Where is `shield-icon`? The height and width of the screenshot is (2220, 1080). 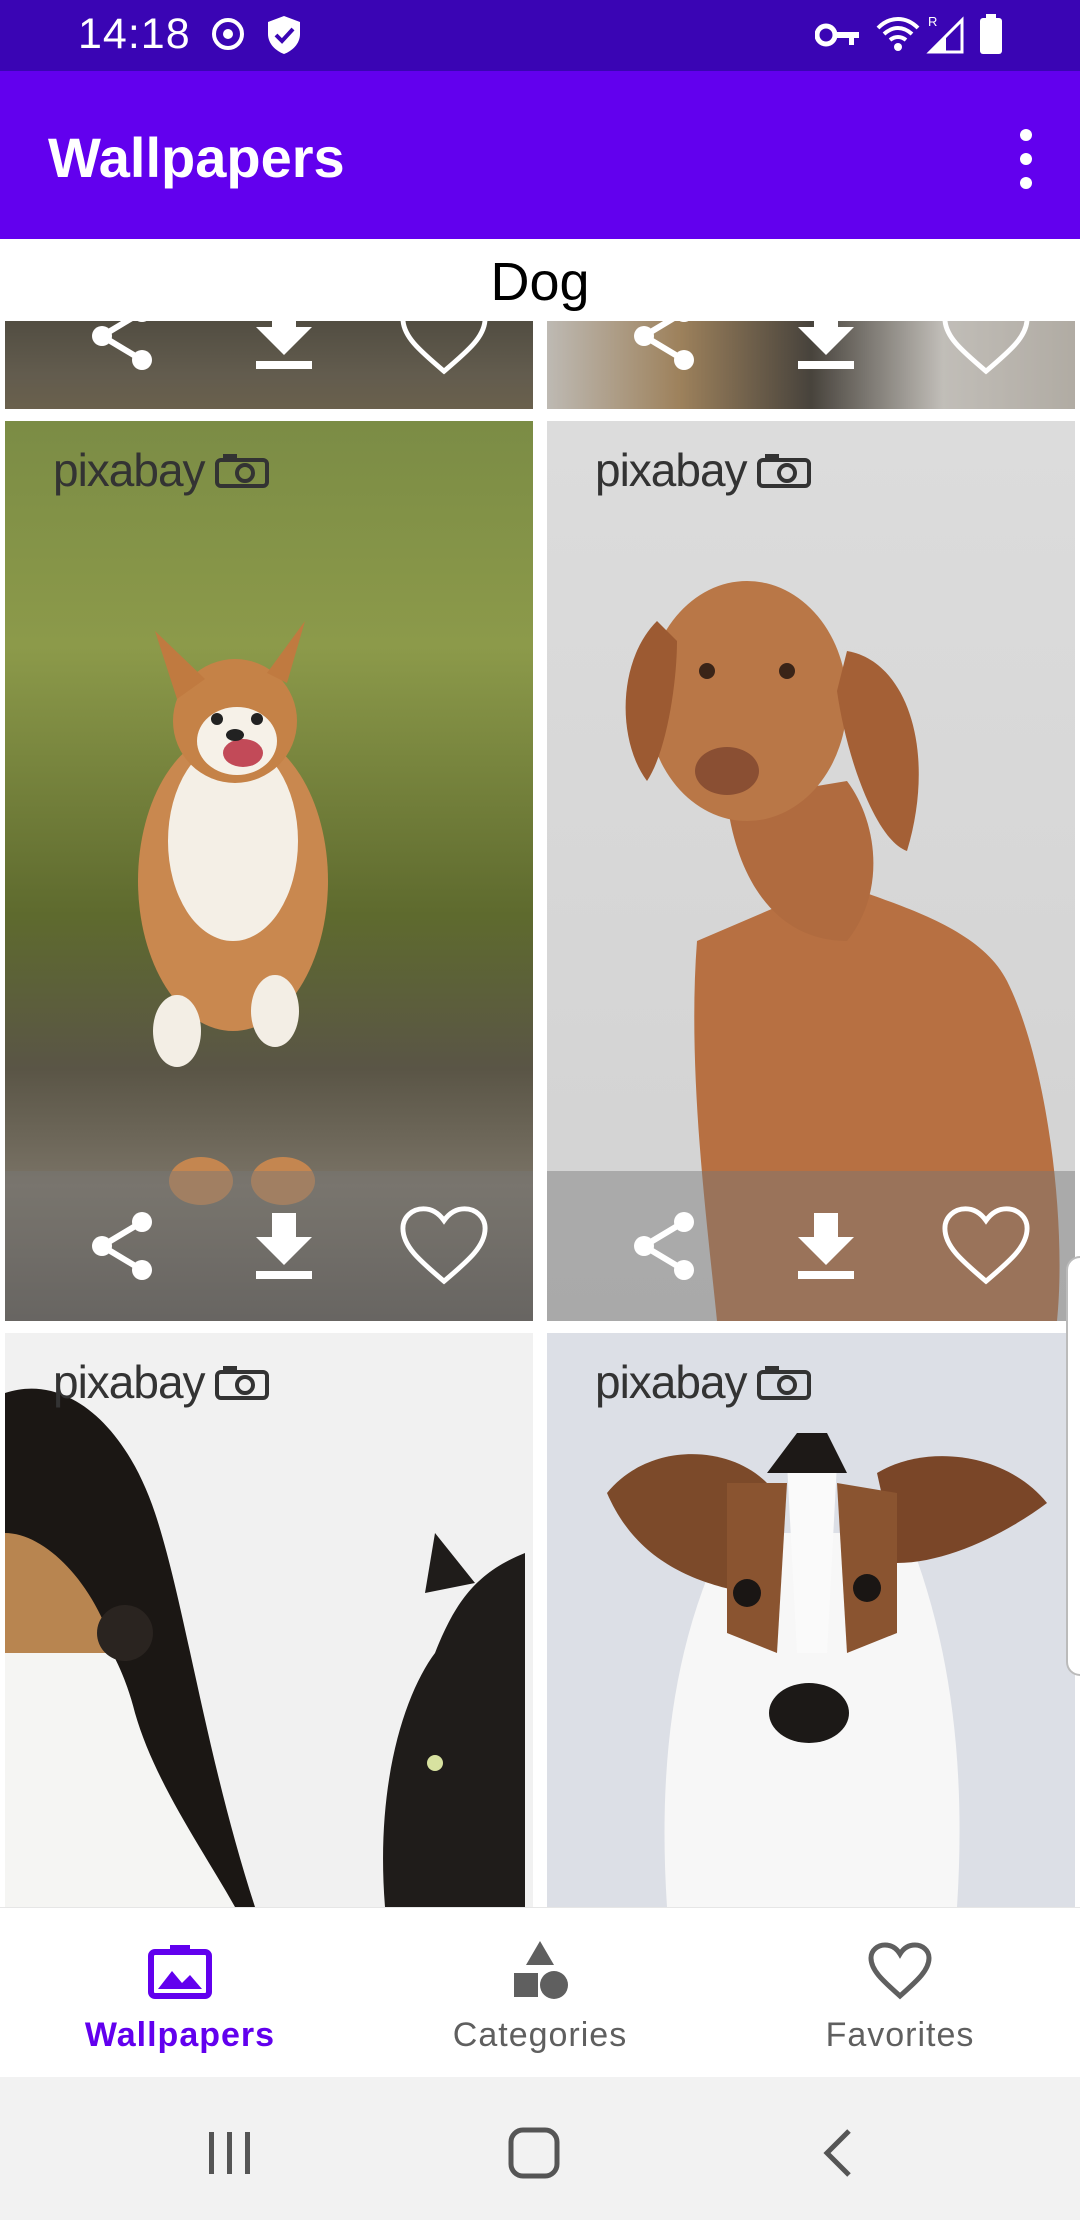
shield-icon is located at coordinates (284, 37).